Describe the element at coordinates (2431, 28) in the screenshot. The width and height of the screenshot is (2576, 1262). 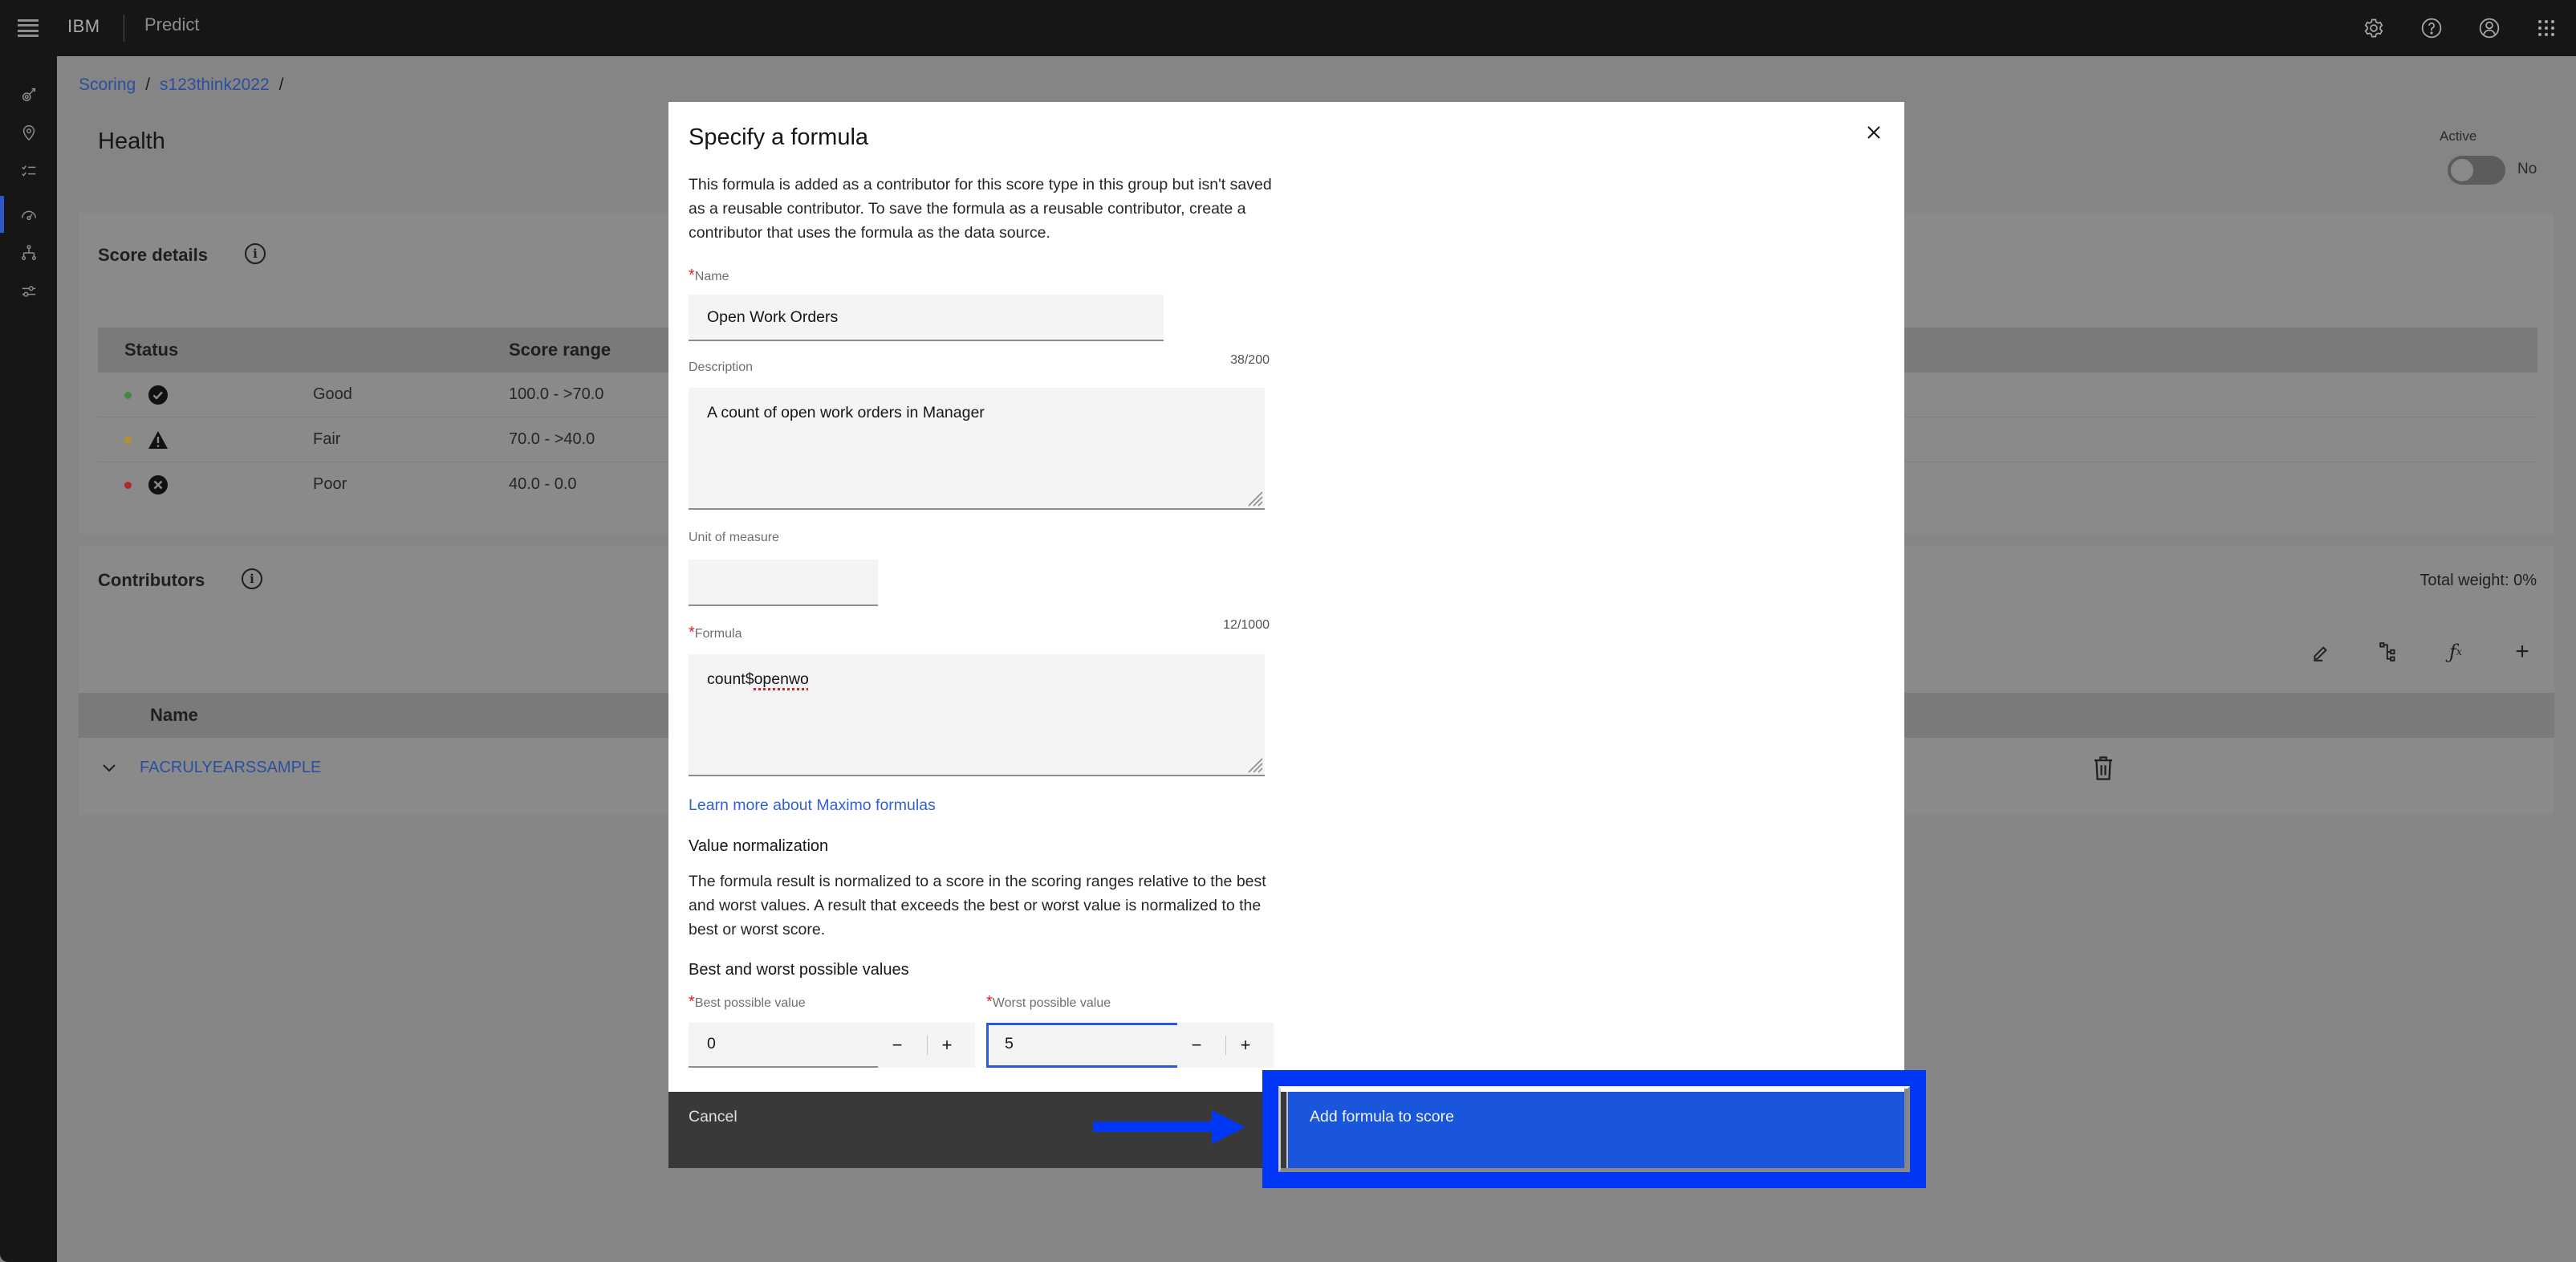
I see `help-icon` at that location.